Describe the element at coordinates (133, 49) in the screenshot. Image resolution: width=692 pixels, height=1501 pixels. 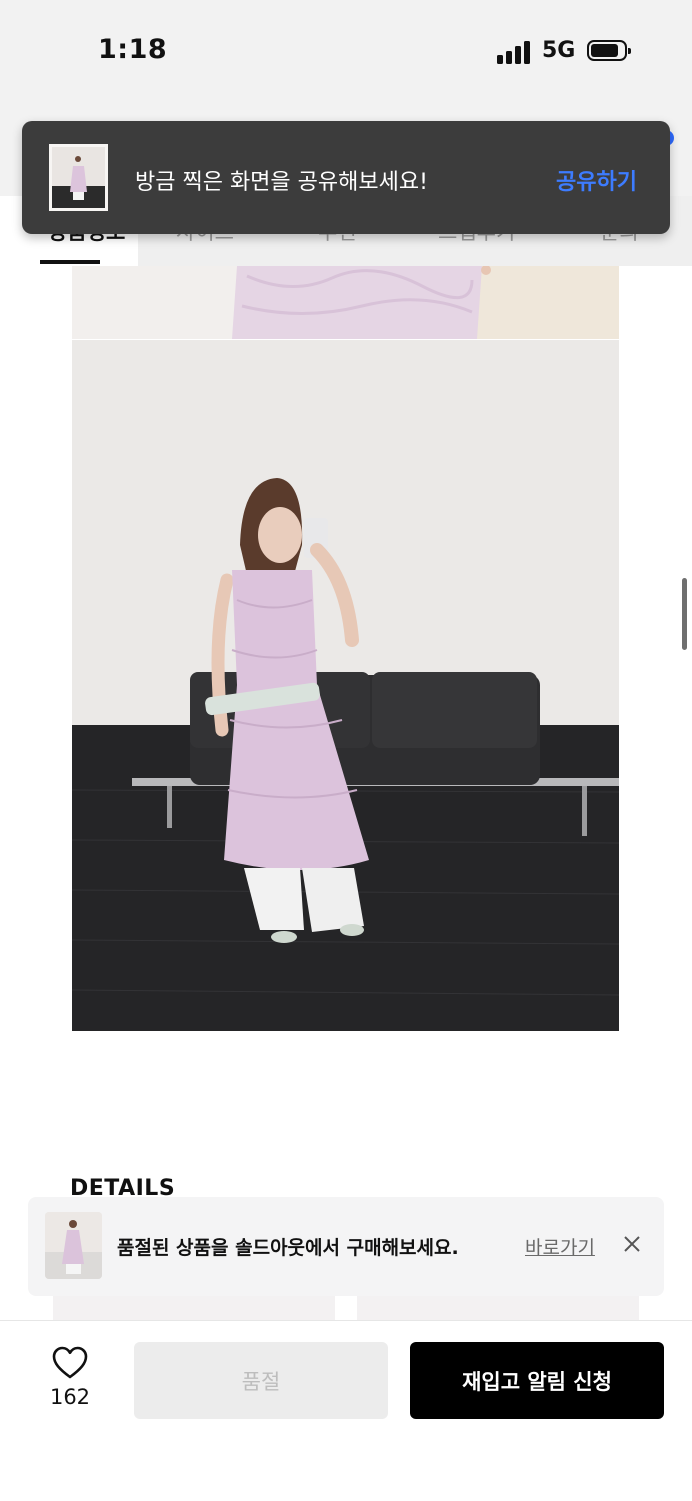
I see `status-time: 1:18` at that location.